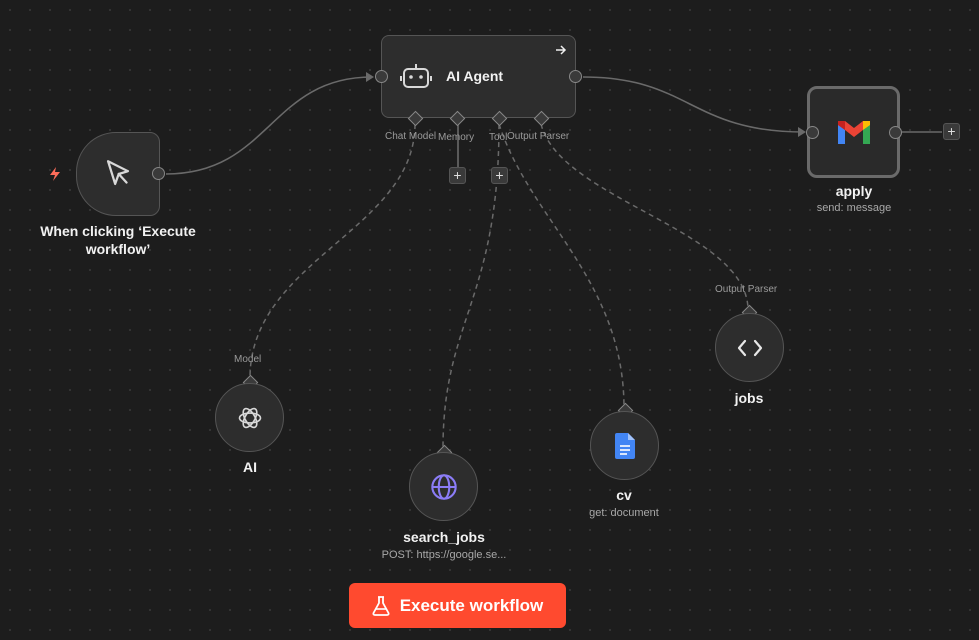  What do you see at coordinates (693, 104) in the screenshot?
I see `connection-agent-apply` at bounding box center [693, 104].